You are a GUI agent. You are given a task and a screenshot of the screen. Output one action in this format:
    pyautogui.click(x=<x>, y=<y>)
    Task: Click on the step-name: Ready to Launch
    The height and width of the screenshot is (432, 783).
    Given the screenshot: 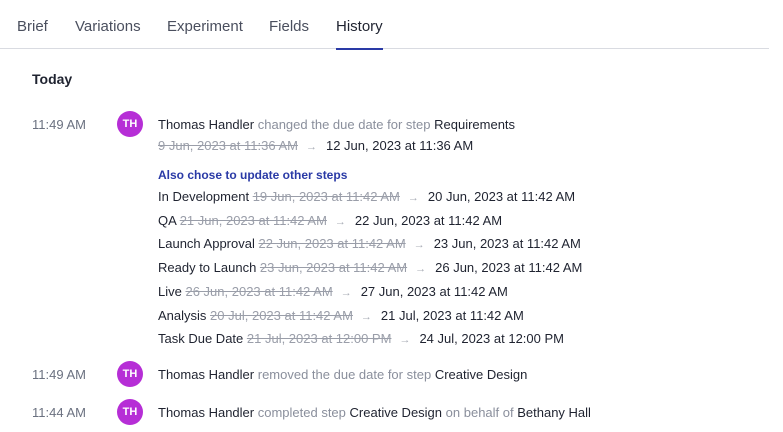 What is the action you would take?
    pyautogui.click(x=207, y=267)
    